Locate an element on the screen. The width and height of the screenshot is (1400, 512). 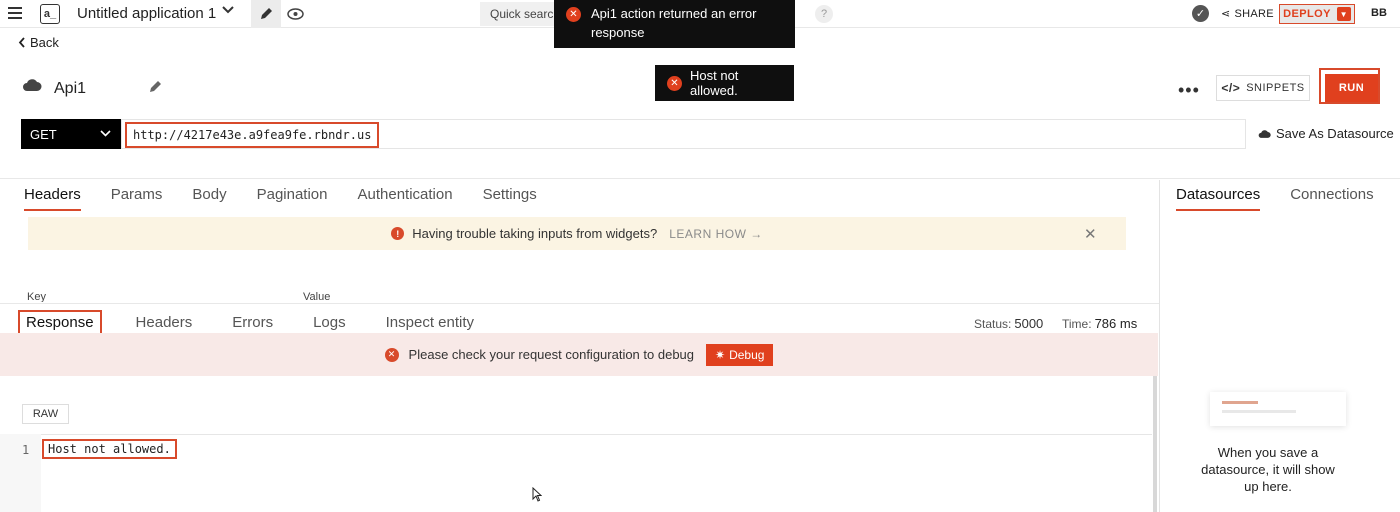
line-number: 1 is located at coordinates (26, 450).